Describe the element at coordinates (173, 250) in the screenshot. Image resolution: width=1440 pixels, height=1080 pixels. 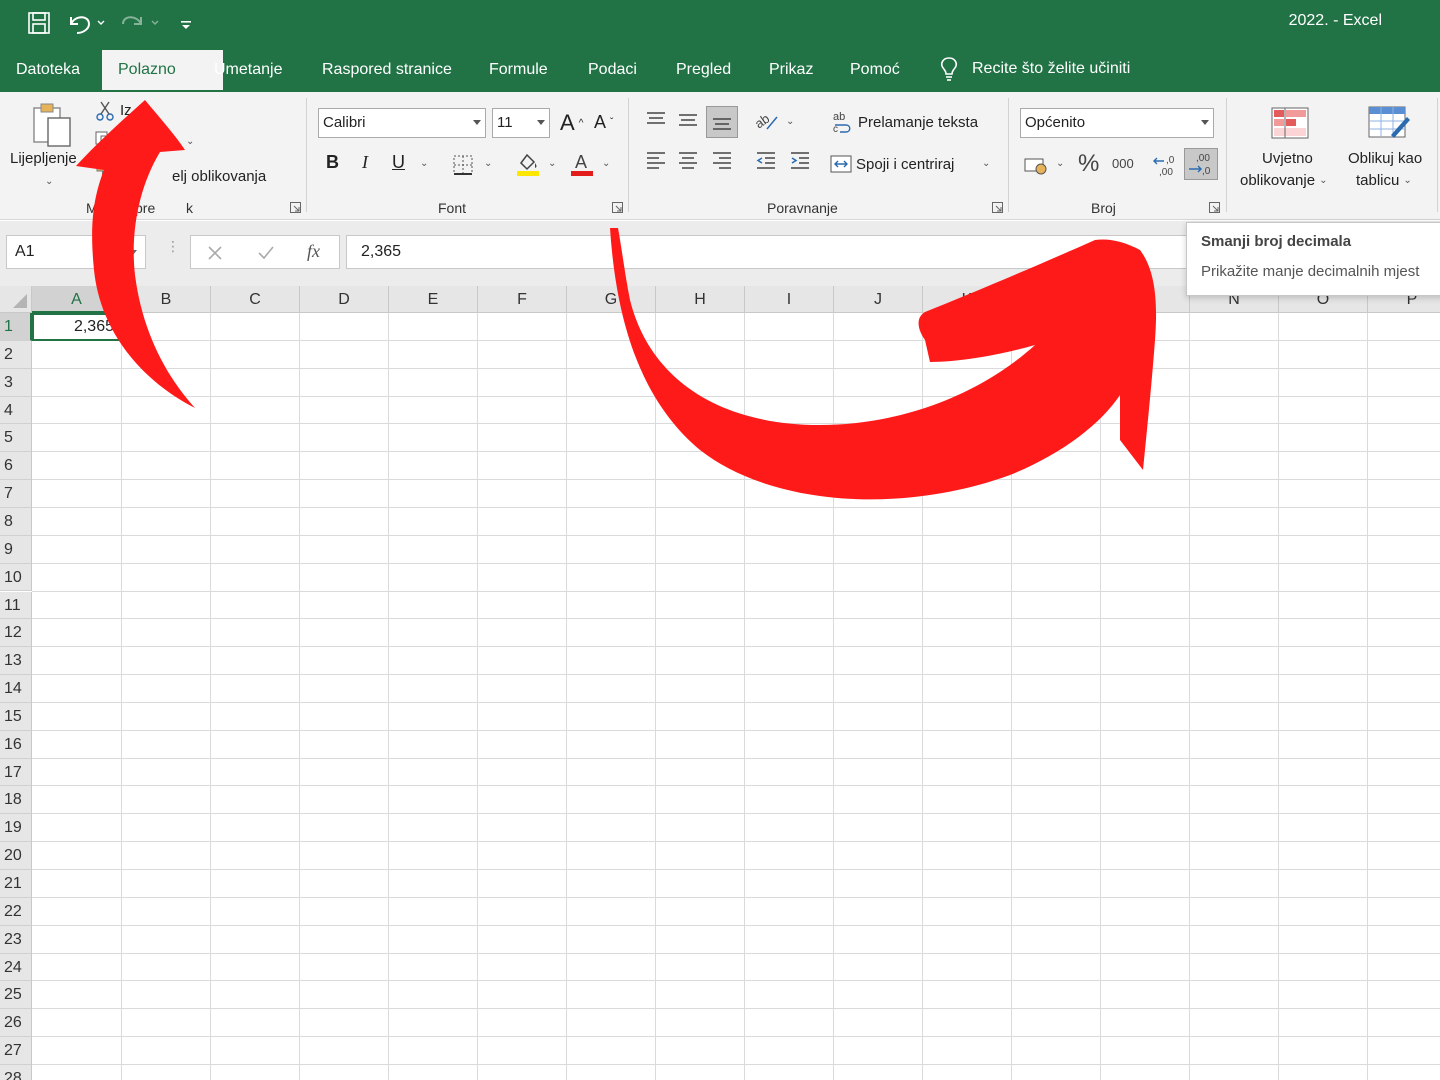
I see `drag-handle-icon: ⋮` at that location.